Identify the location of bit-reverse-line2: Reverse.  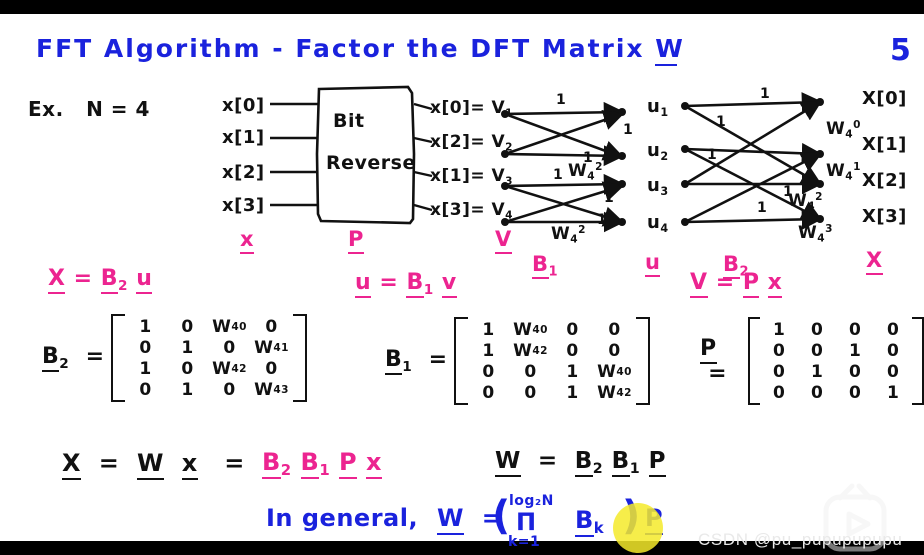
(371, 163).